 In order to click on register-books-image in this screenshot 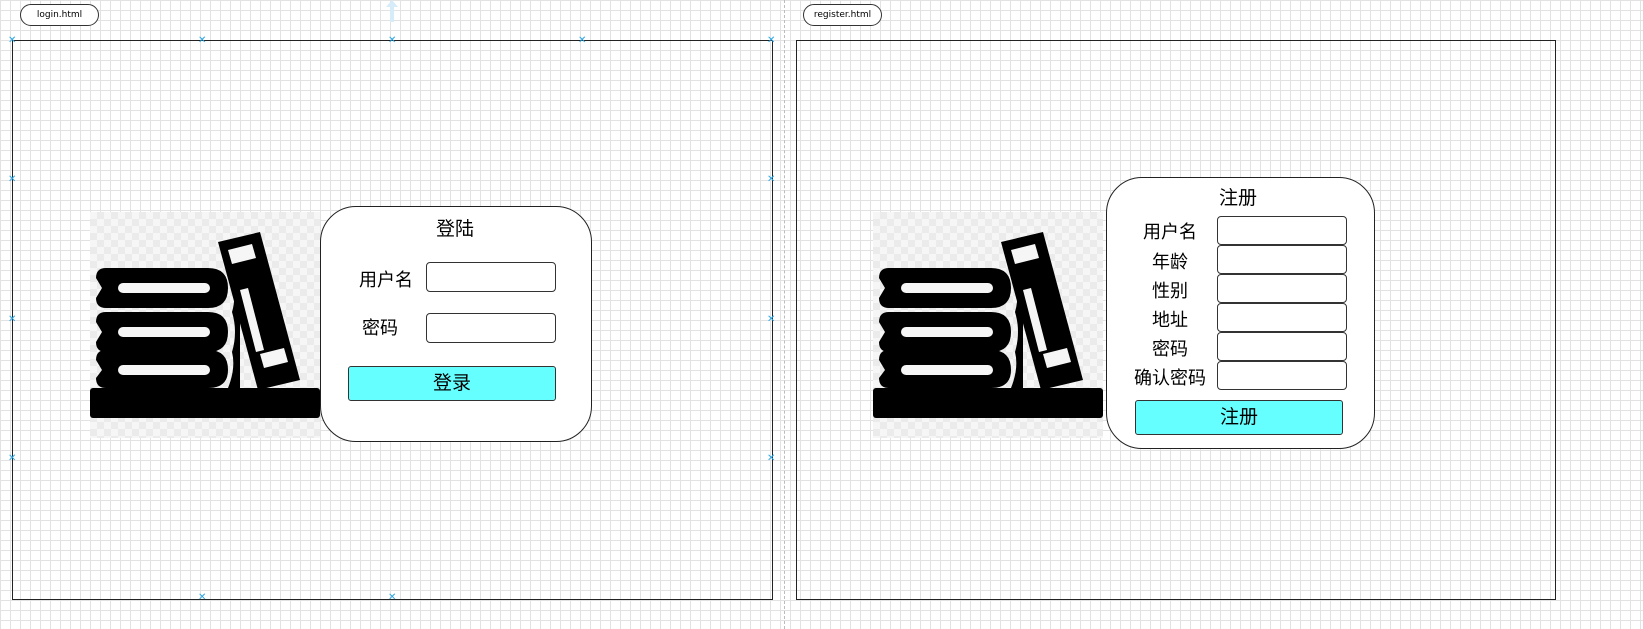, I will do `click(988, 325)`.